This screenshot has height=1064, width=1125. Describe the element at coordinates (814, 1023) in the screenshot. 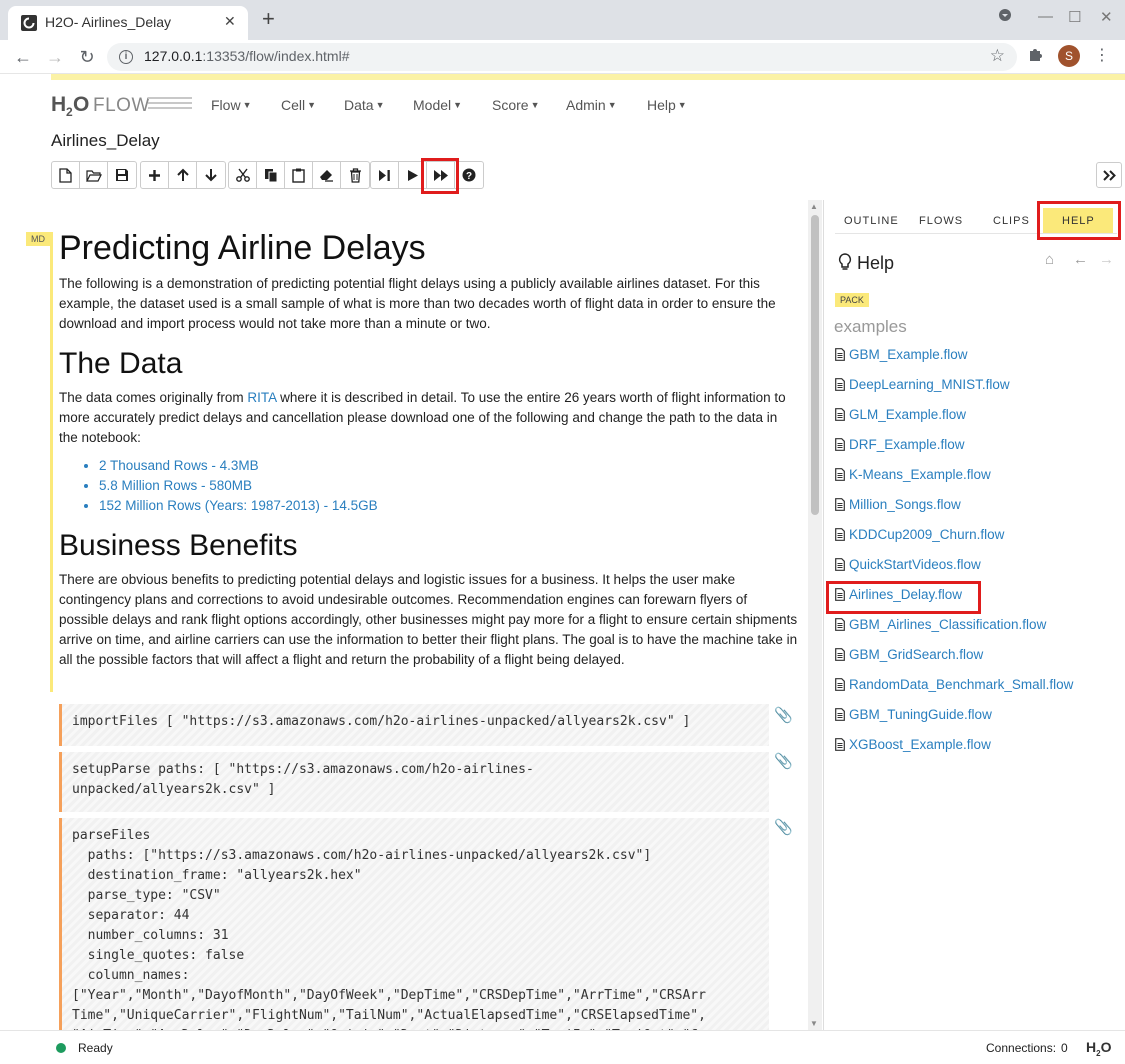

I see `scroll-down-arrow-icon: ▼` at that location.